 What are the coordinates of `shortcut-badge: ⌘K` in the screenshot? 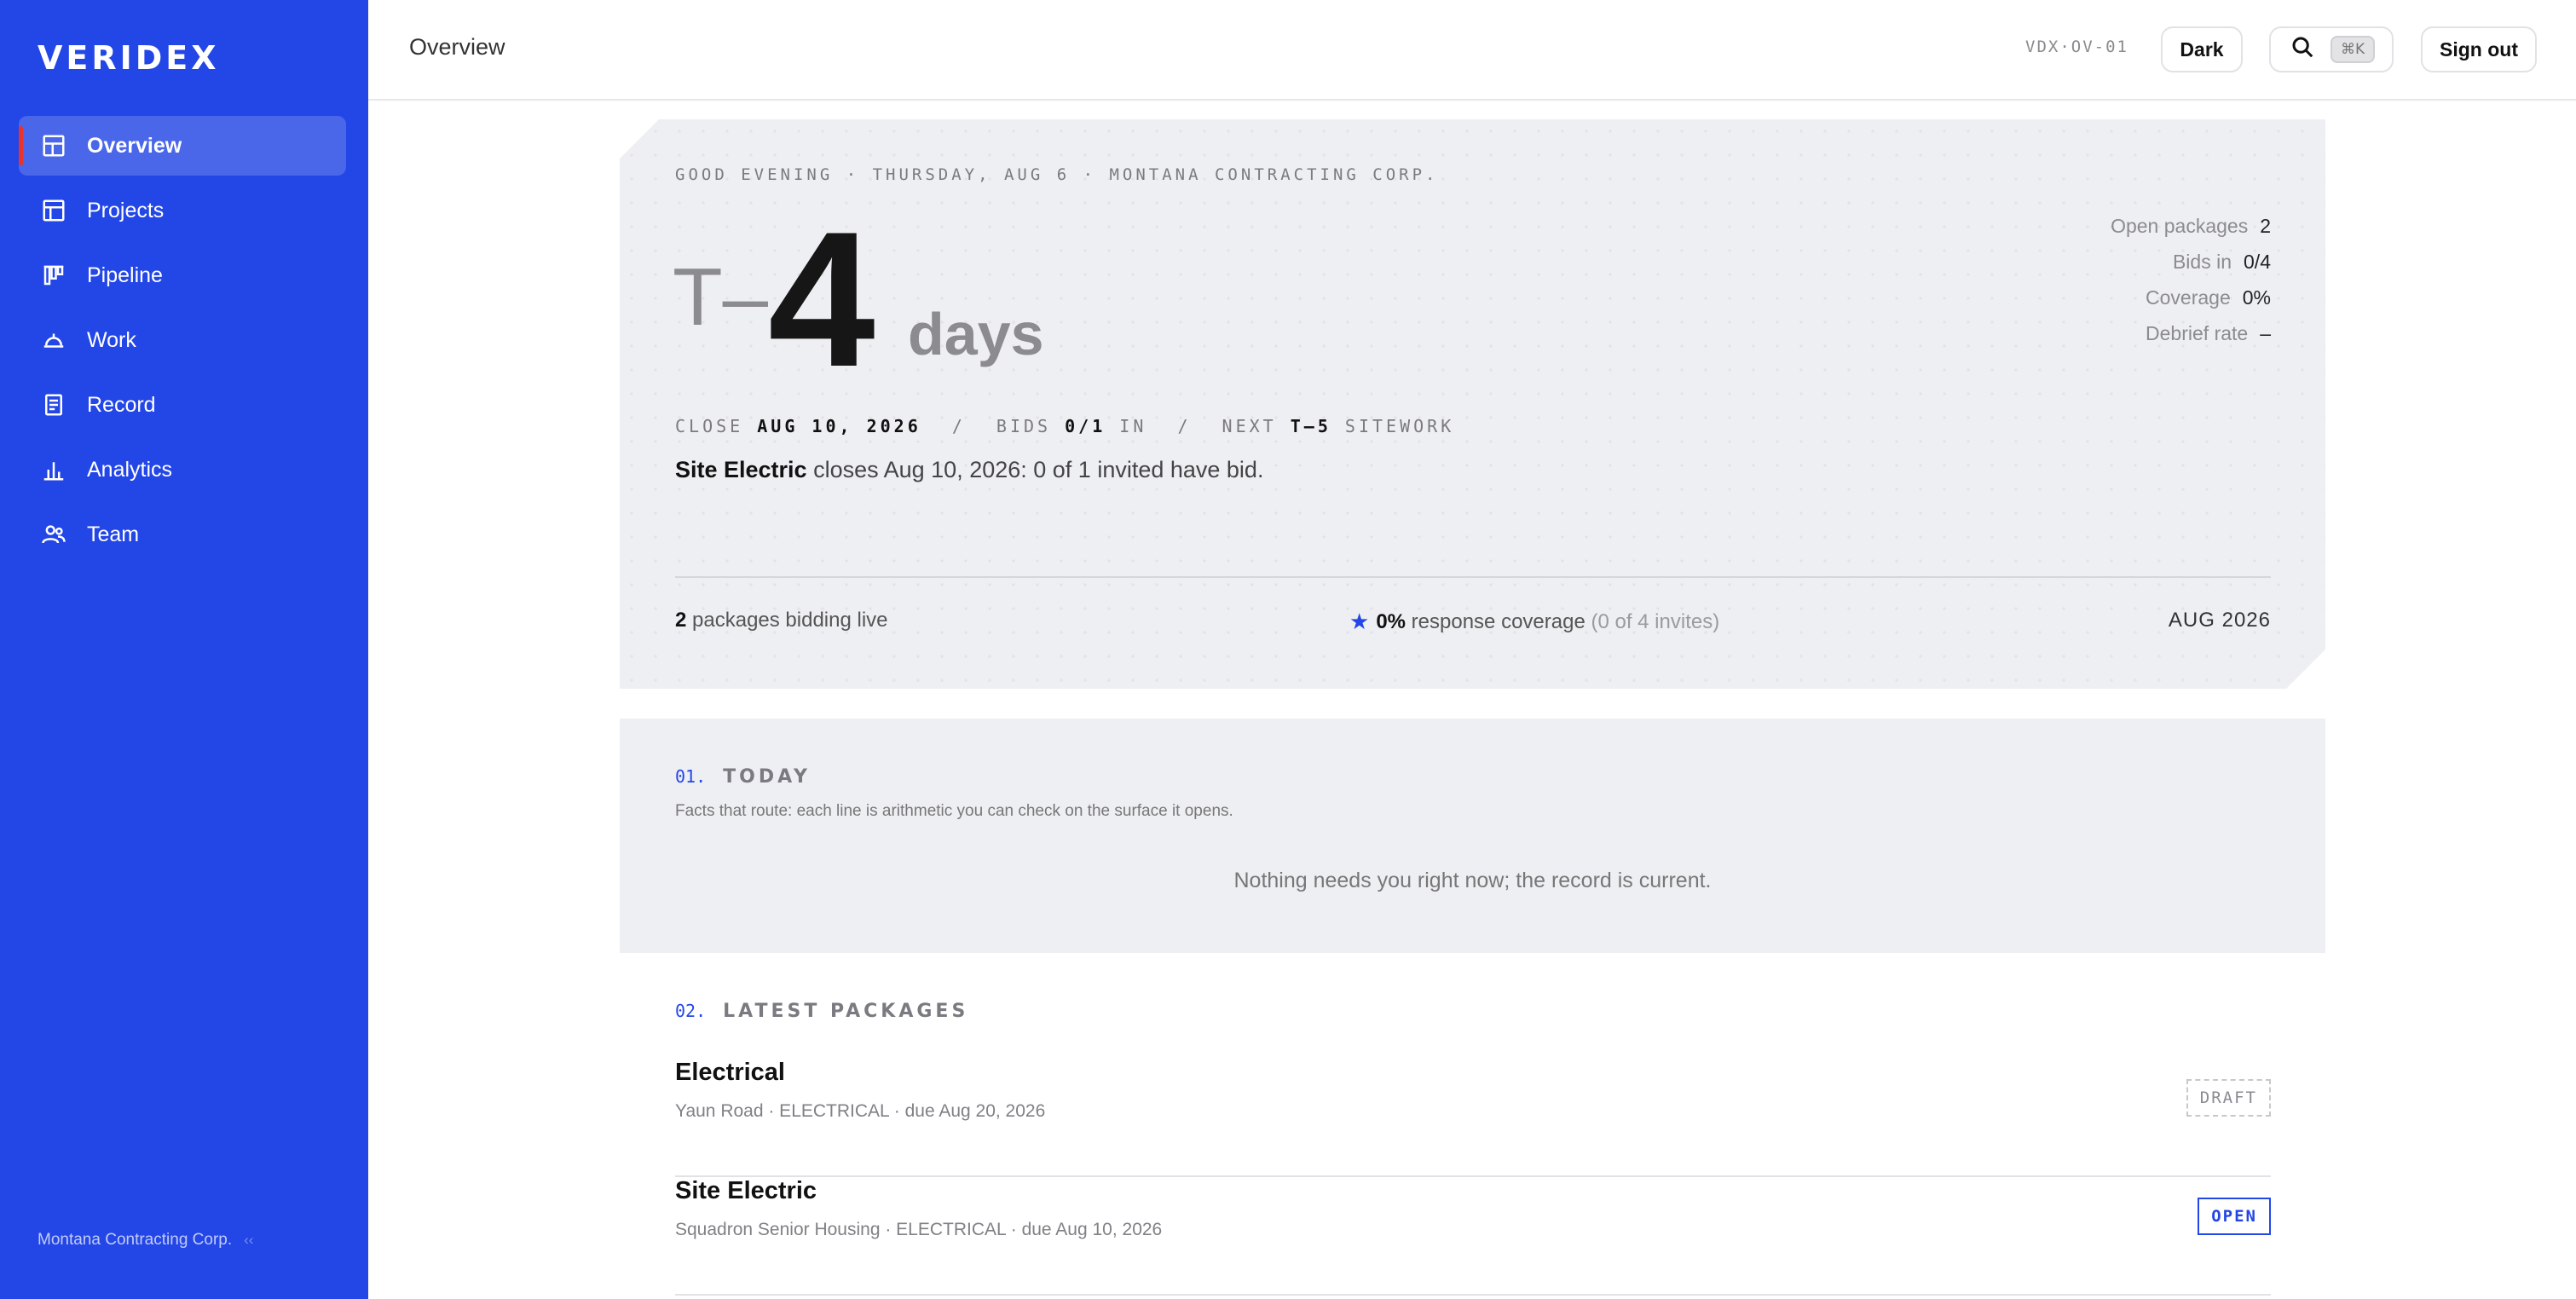 It's located at (2353, 49).